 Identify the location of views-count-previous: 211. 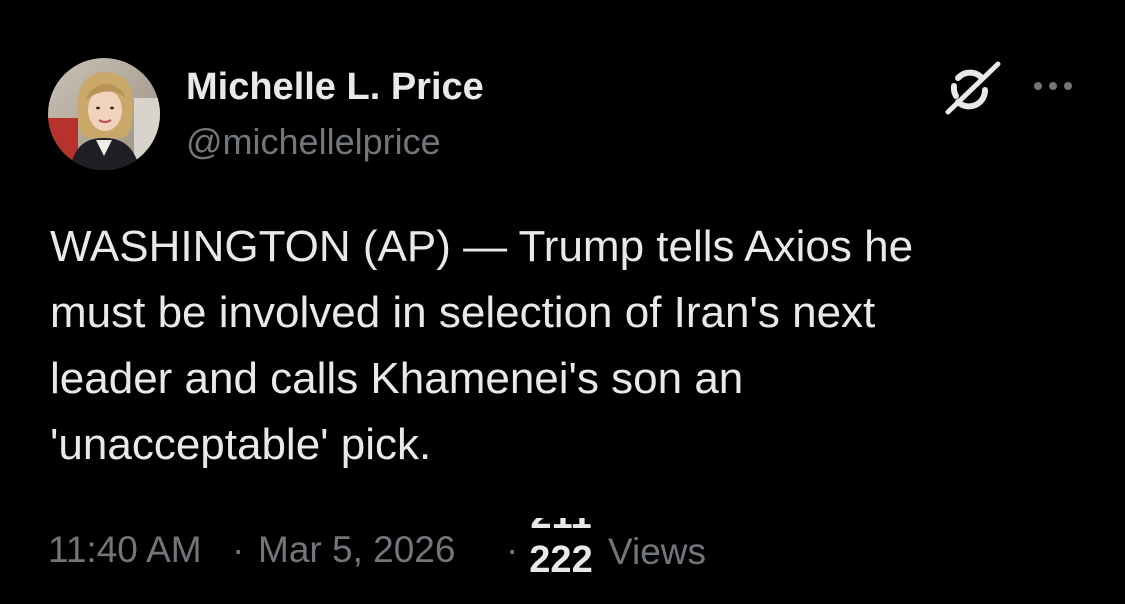
(561, 528).